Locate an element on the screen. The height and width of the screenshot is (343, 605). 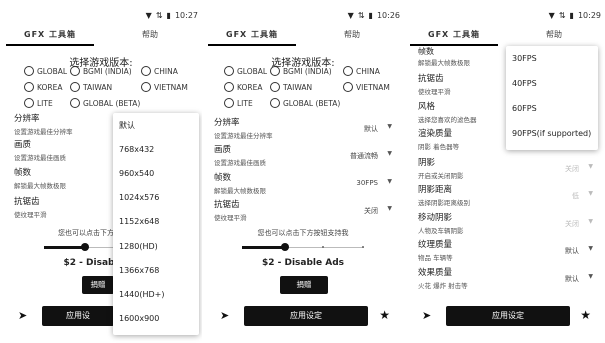
setting-antialiasing: 抗锯齿 使纹理平滑 关闭 ▼ is located at coordinates (305, 210).